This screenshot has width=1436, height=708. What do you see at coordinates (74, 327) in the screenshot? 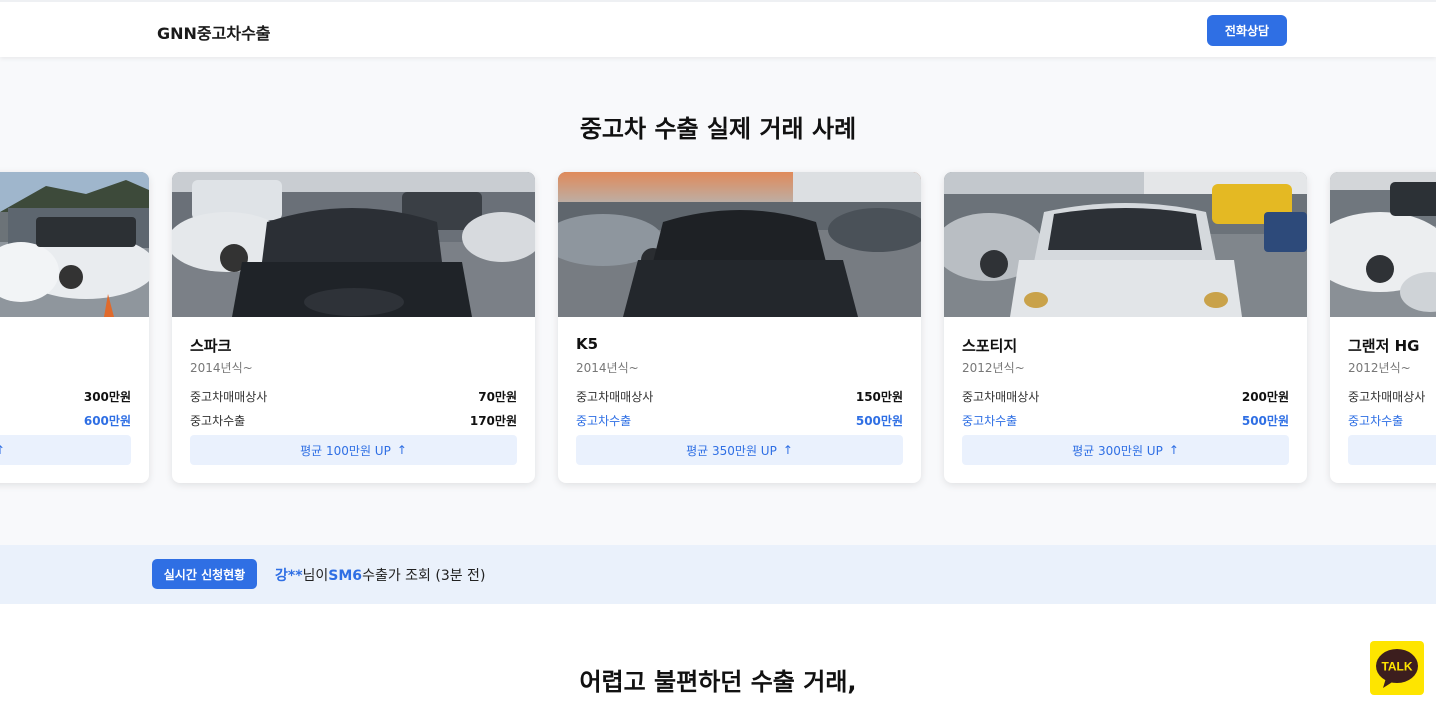
I see `case-card: 300만원 600만원 P ↑` at bounding box center [74, 327].